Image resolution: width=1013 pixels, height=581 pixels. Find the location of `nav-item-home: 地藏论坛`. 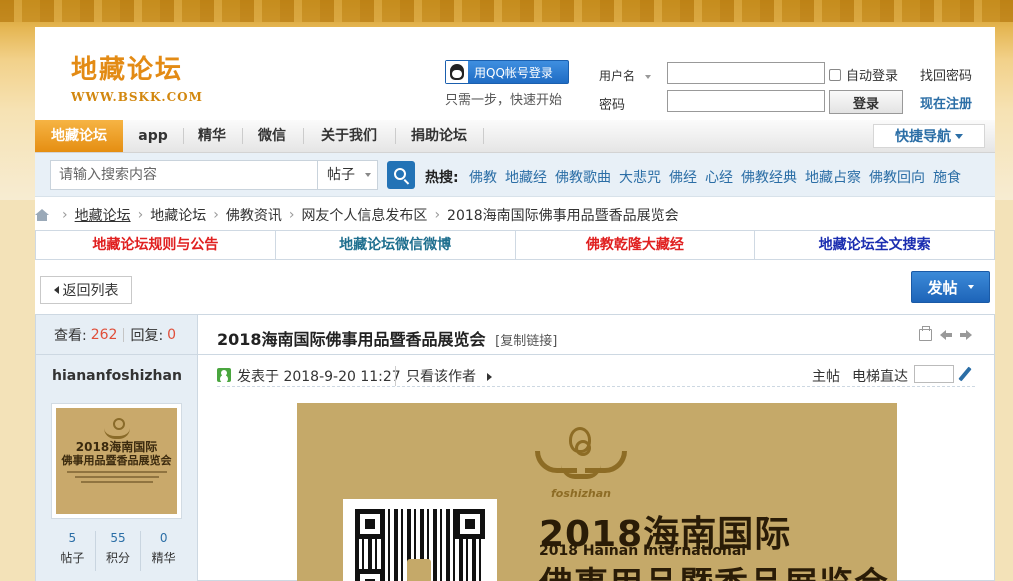

nav-item-home: 地藏论坛 is located at coordinates (79, 136).